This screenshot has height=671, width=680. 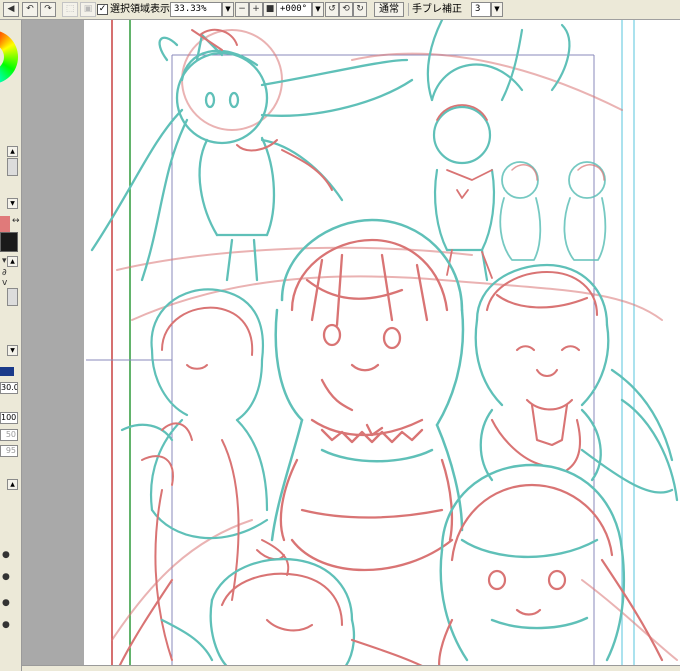 I want to click on stabilizer-dropdown-icon: ▼, so click(x=497, y=9).